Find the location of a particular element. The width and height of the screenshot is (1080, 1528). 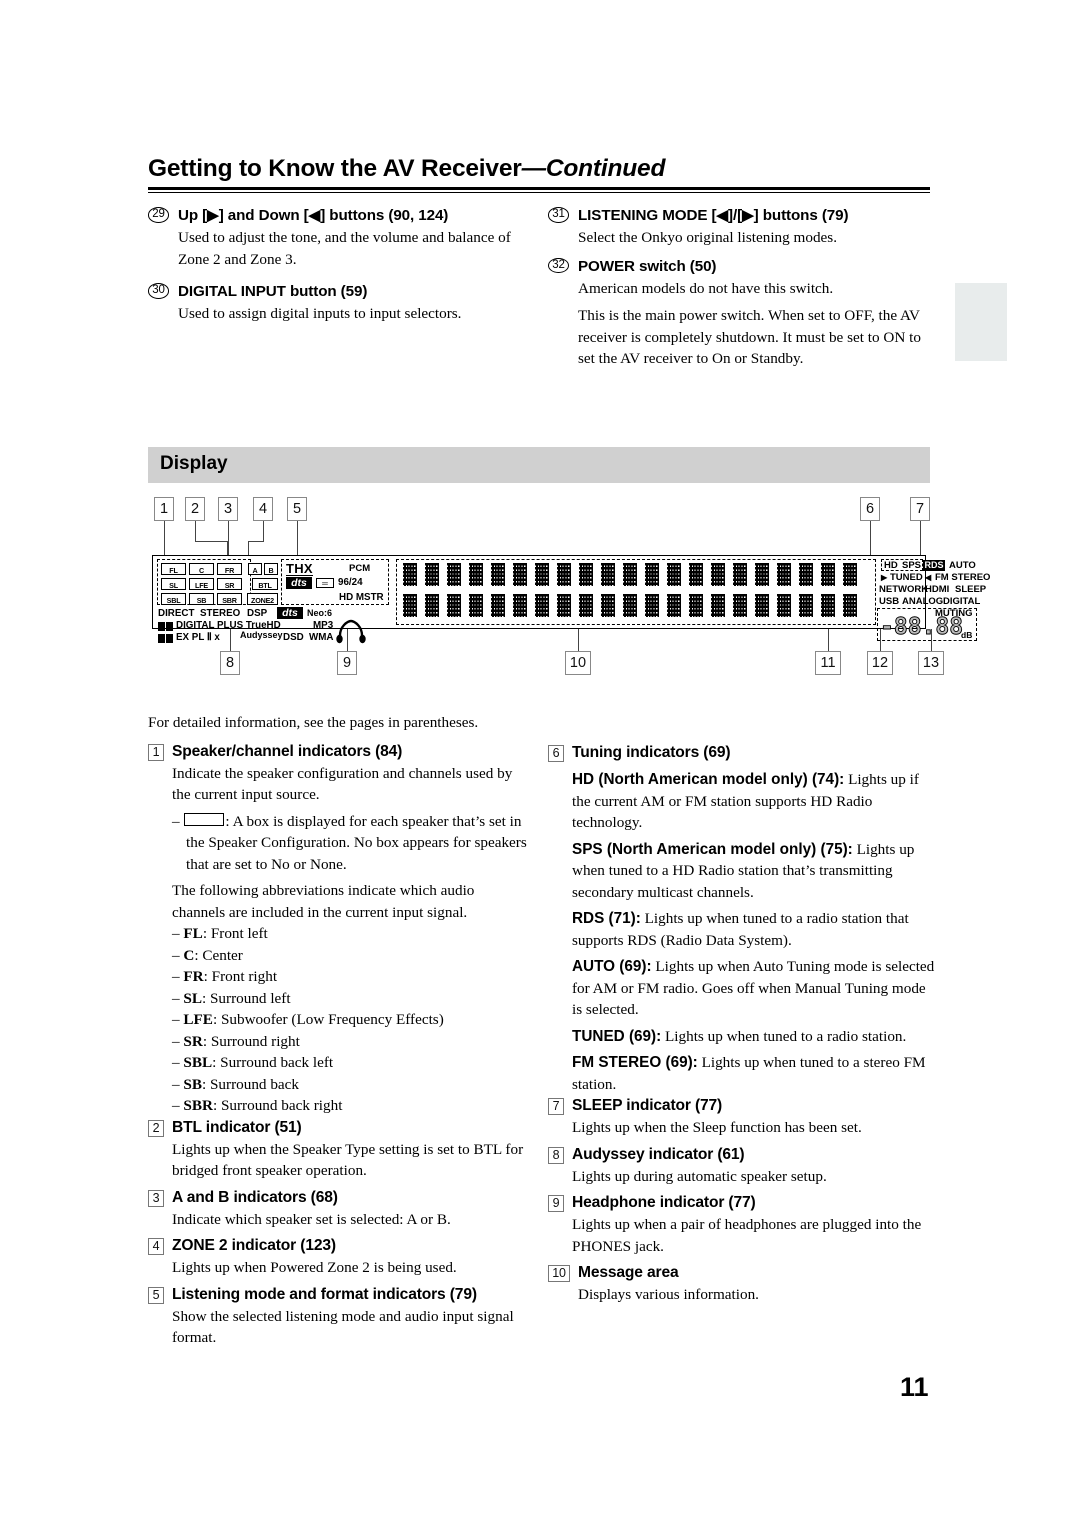

detail-10-number: 10 is located at coordinates (559, 1273).